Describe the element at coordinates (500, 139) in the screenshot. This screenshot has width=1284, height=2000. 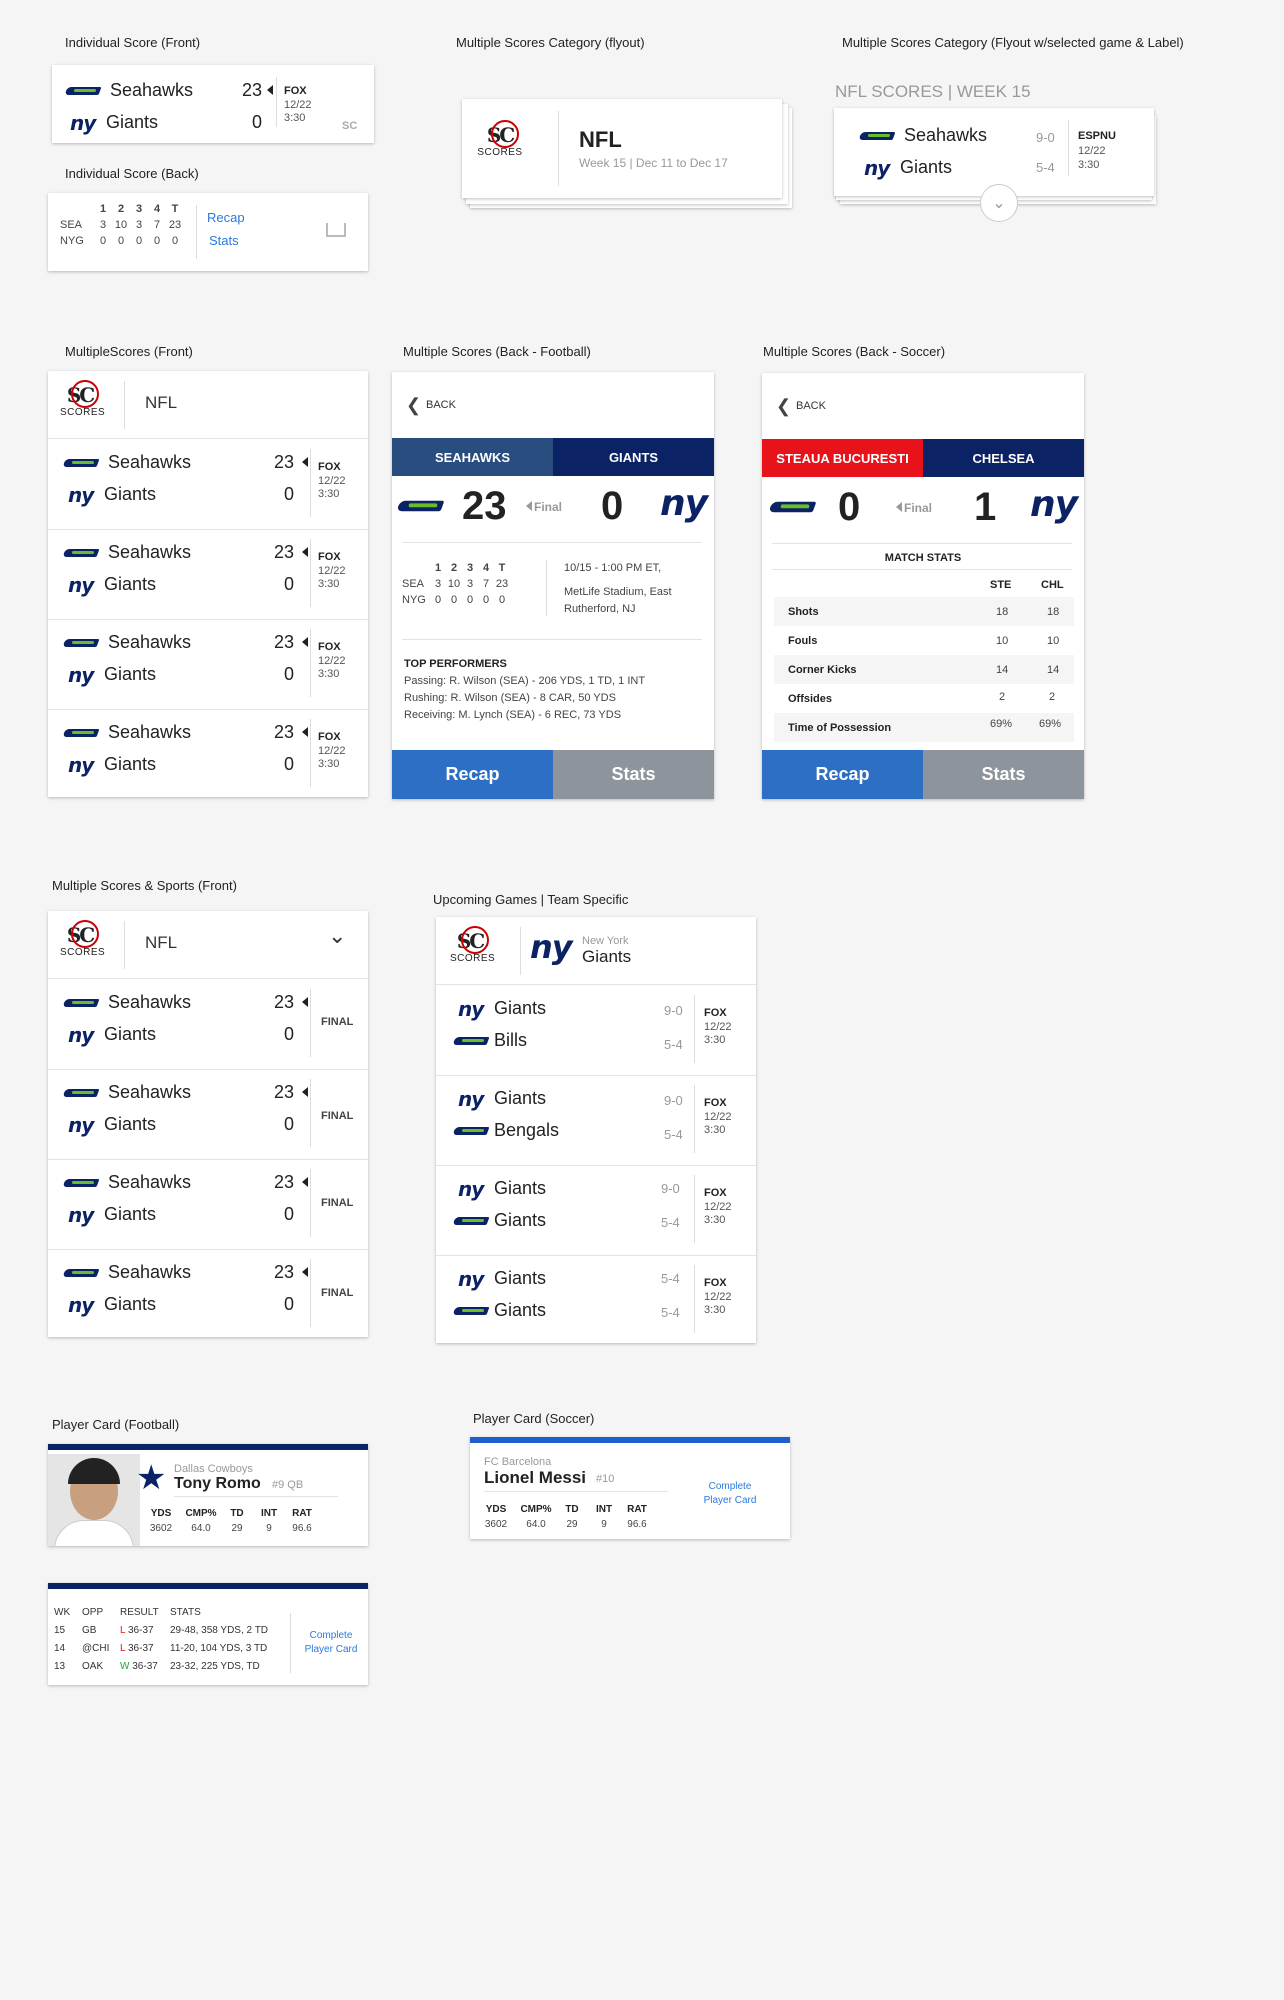
I see `sc-logo: SC SCORES` at that location.